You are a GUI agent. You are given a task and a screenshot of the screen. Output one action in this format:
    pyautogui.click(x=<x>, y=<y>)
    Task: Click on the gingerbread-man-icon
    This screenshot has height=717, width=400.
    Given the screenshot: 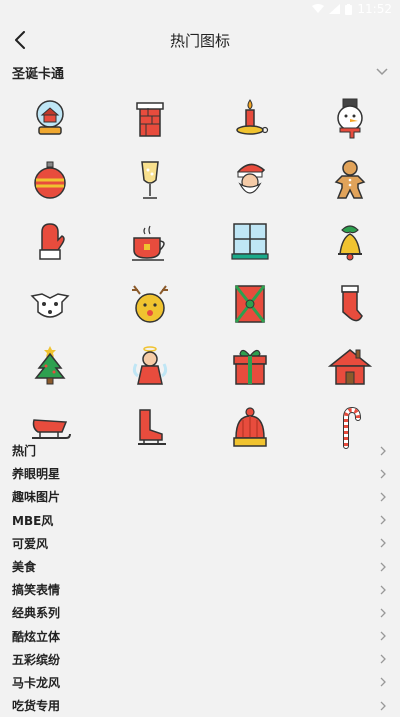 What is the action you would take?
    pyautogui.click(x=350, y=180)
    